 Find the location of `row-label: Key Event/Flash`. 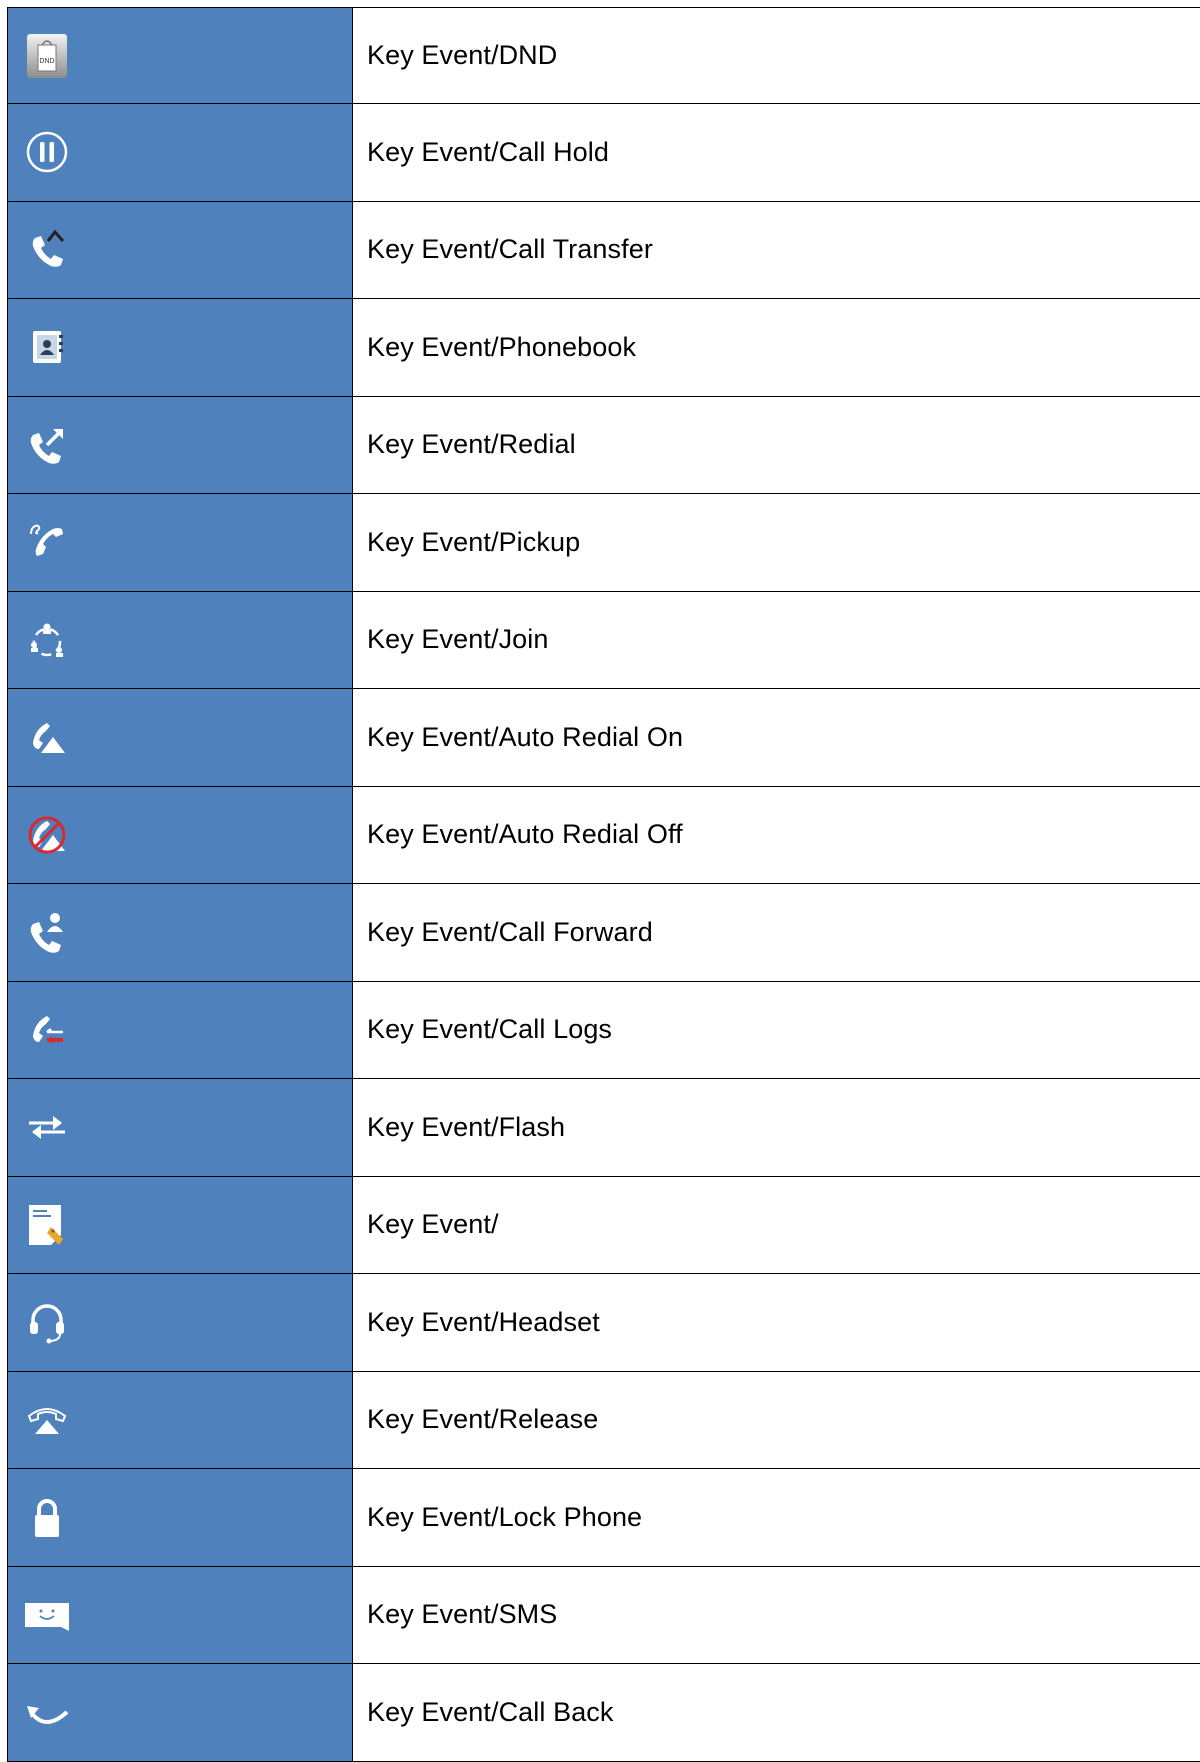

row-label: Key Event/Flash is located at coordinates (776, 1128).